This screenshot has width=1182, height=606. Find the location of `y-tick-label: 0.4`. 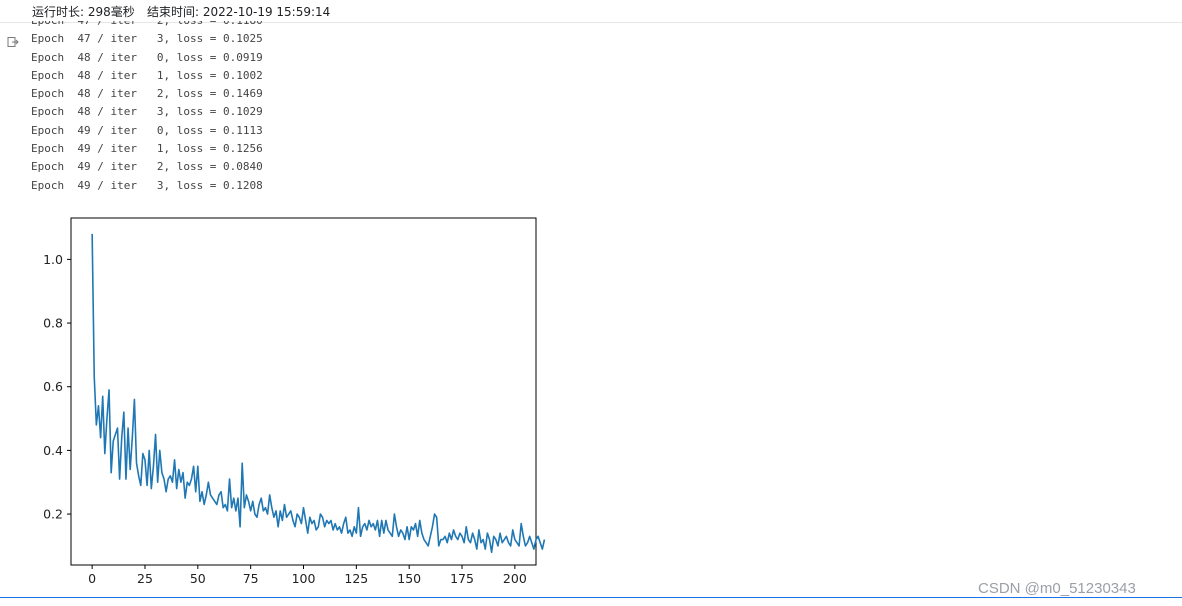

y-tick-label: 0.4 is located at coordinates (53, 450).